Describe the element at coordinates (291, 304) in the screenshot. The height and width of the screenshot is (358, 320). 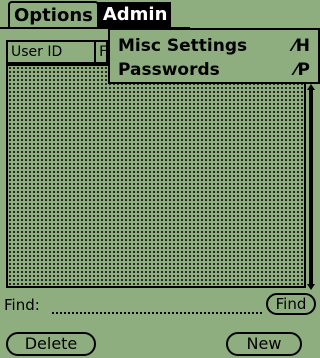
I see `find-button: Find` at that location.